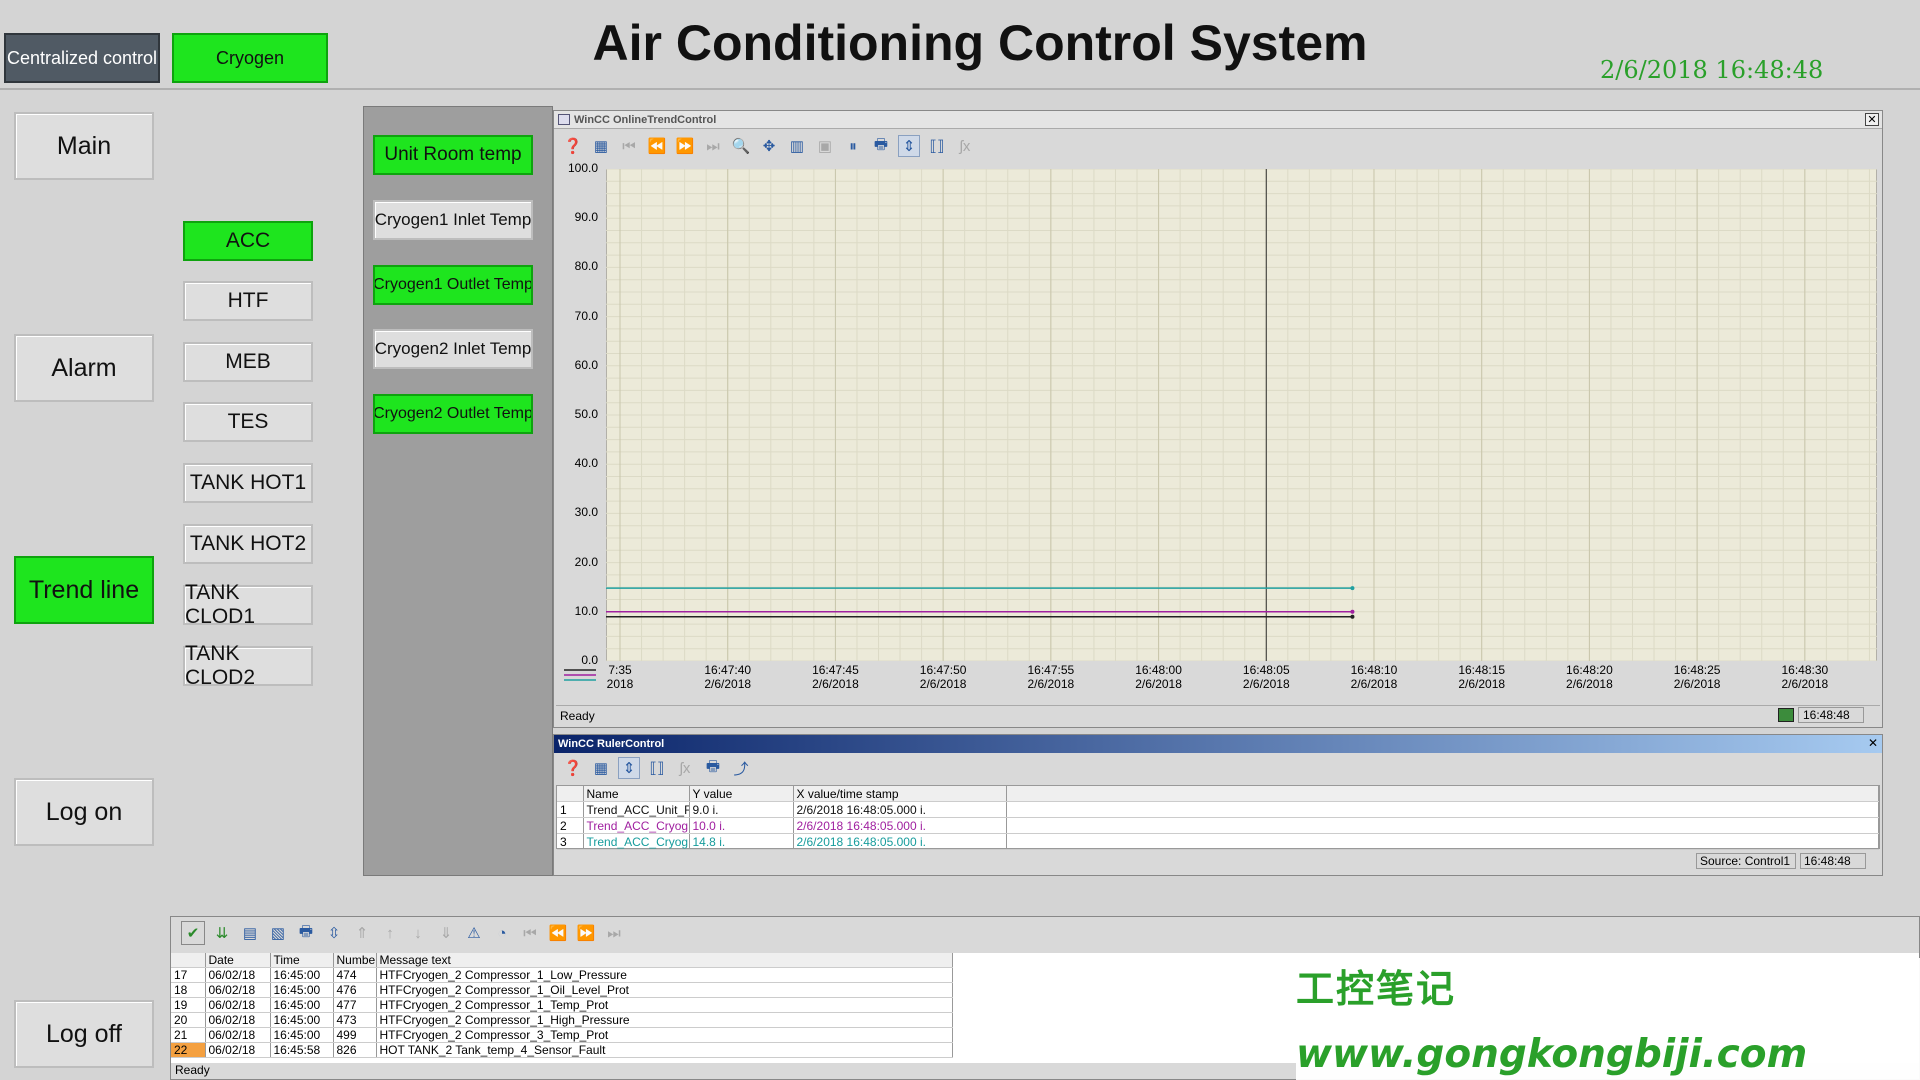  Describe the element at coordinates (570, 841) in the screenshot. I see `ruler-row-index: 3` at that location.